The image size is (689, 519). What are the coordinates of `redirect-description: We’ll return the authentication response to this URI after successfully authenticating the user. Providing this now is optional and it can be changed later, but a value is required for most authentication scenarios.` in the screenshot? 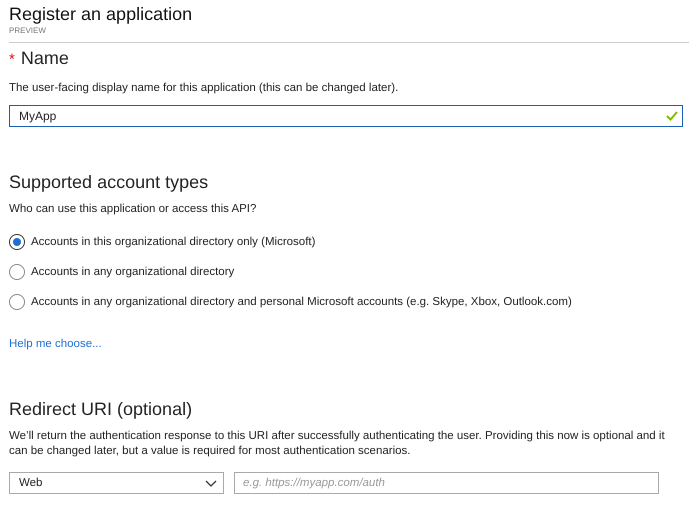 It's located at (337, 444).